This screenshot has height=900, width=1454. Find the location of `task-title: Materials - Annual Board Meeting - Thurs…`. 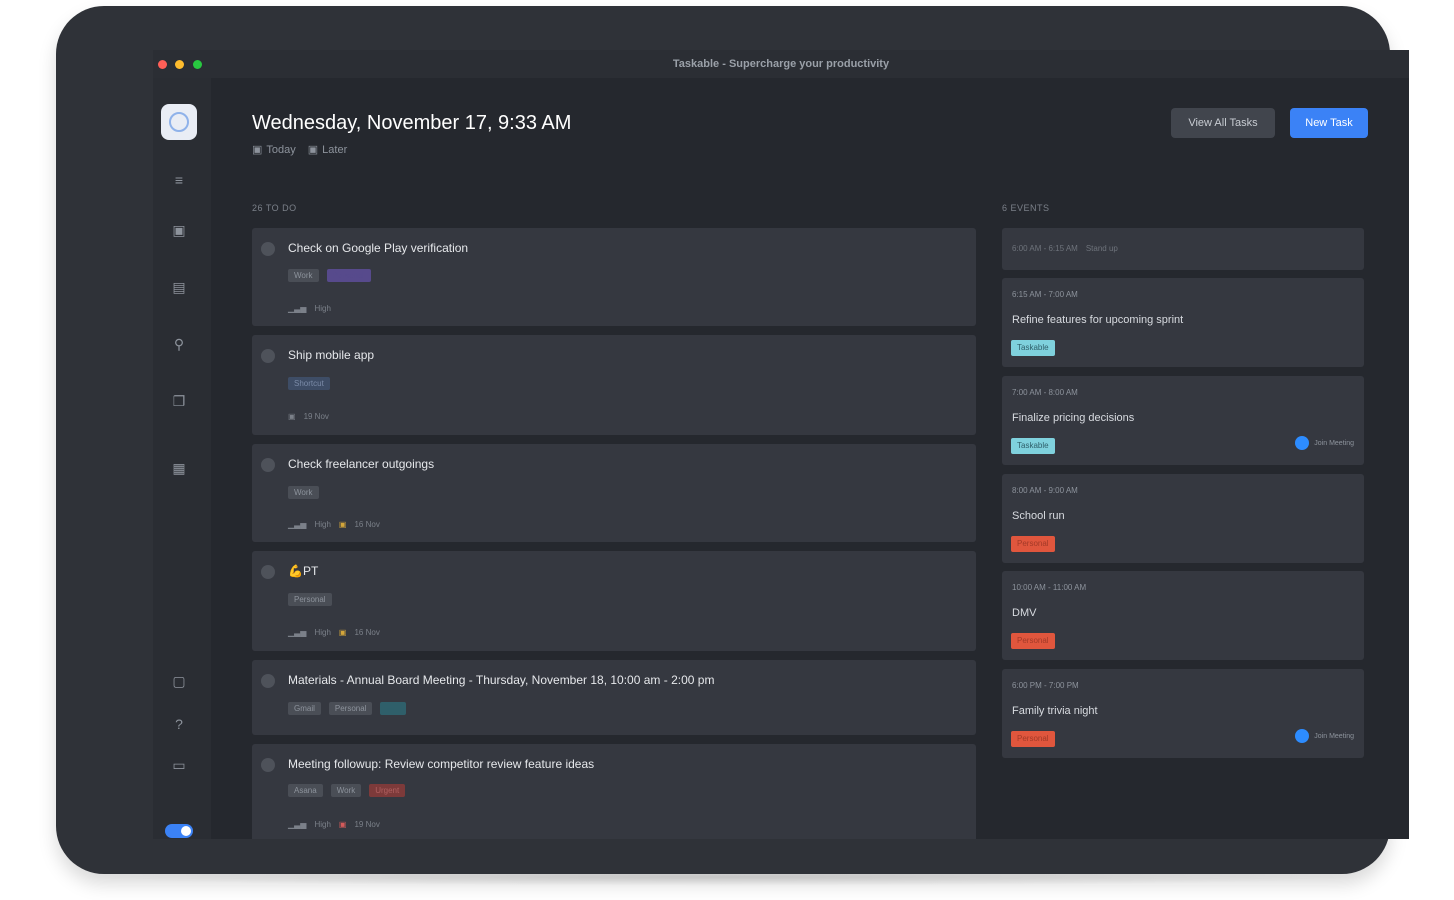

task-title: Materials - Annual Board Meeting - Thurs… is located at coordinates (501, 680).